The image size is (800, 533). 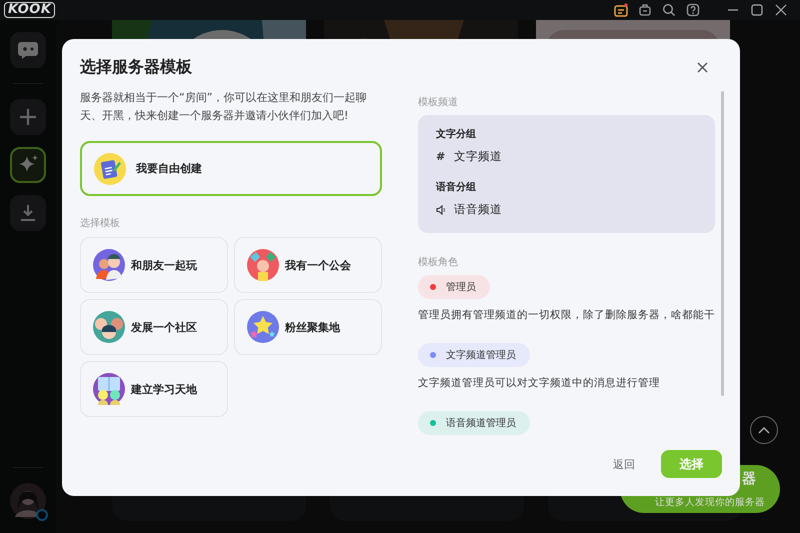 What do you see at coordinates (474, 355) in the screenshot?
I see `role-tag: 文字频道管理员` at bounding box center [474, 355].